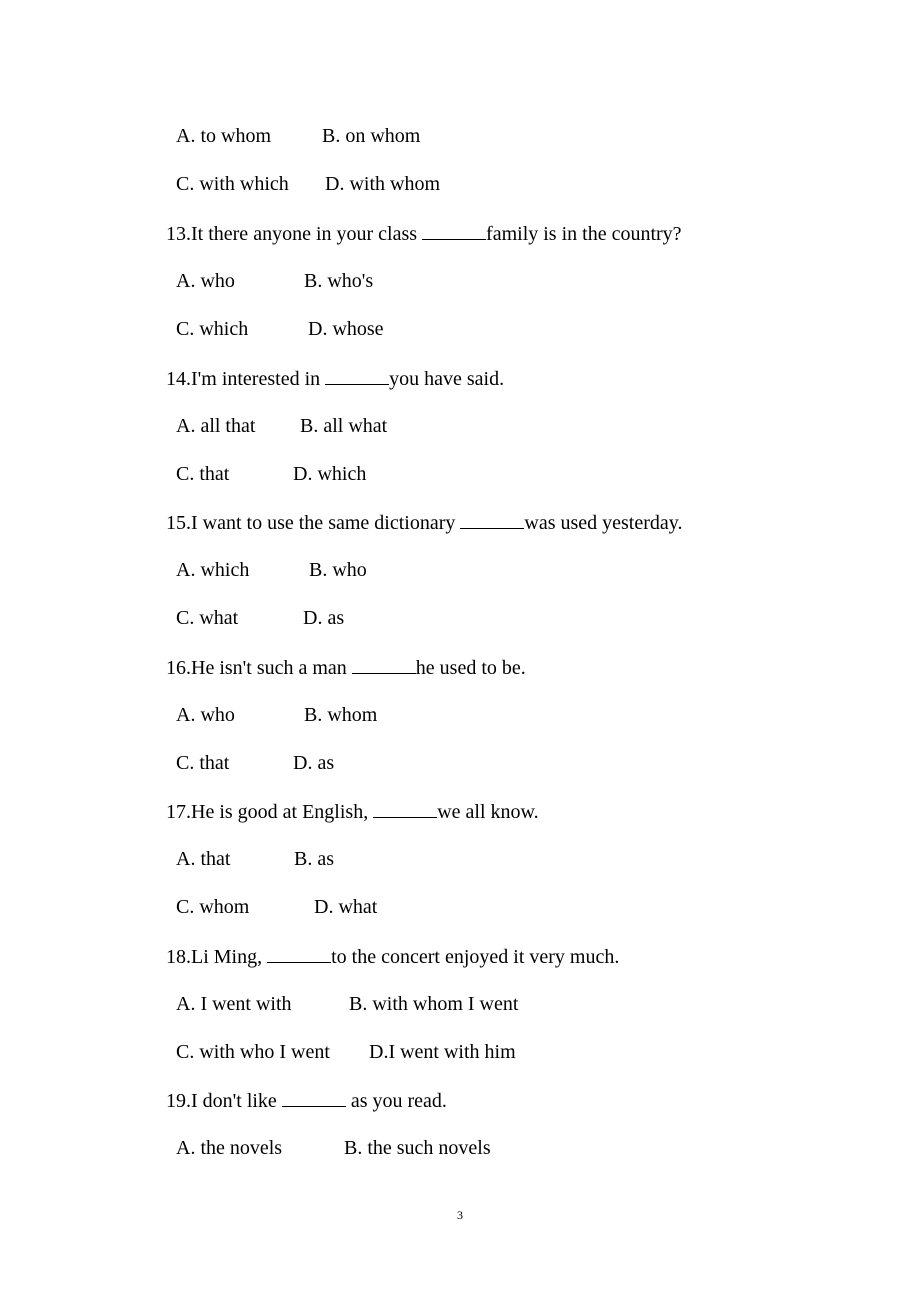 This screenshot has width=920, height=1302. Describe the element at coordinates (344, 426) in the screenshot. I see `option-b: B. all what` at that location.